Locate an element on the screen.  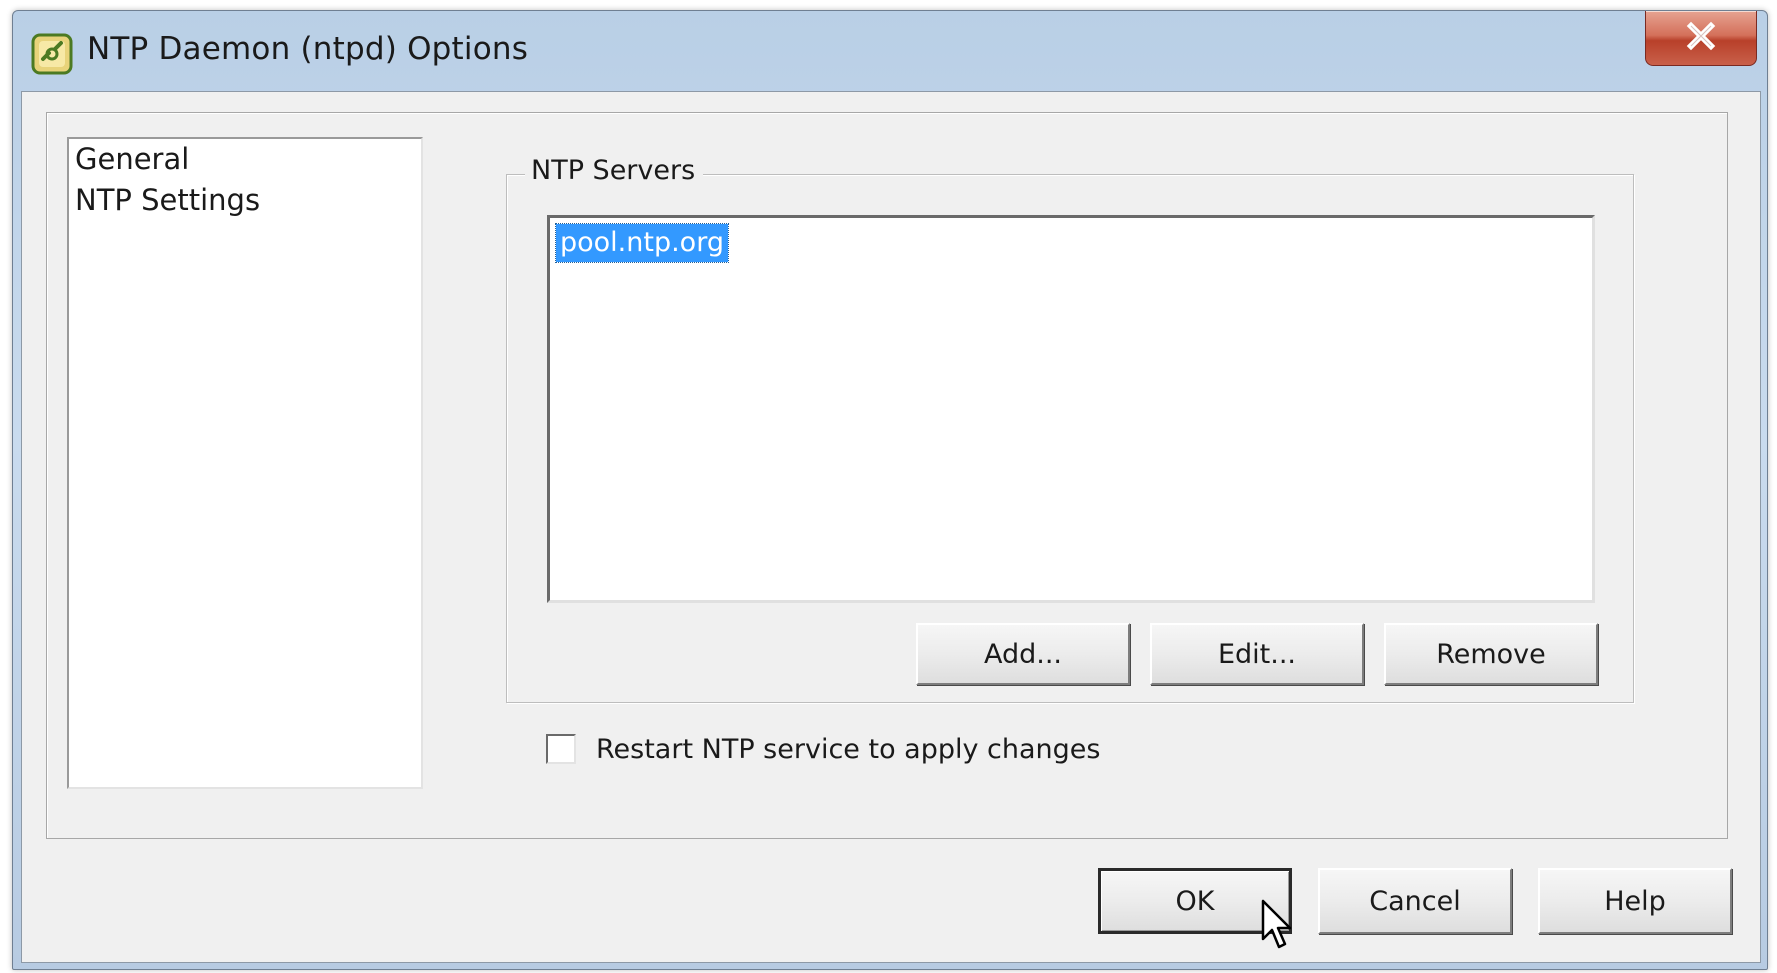
ntp-servers-group-title: NTP Servers is located at coordinates (614, 170).